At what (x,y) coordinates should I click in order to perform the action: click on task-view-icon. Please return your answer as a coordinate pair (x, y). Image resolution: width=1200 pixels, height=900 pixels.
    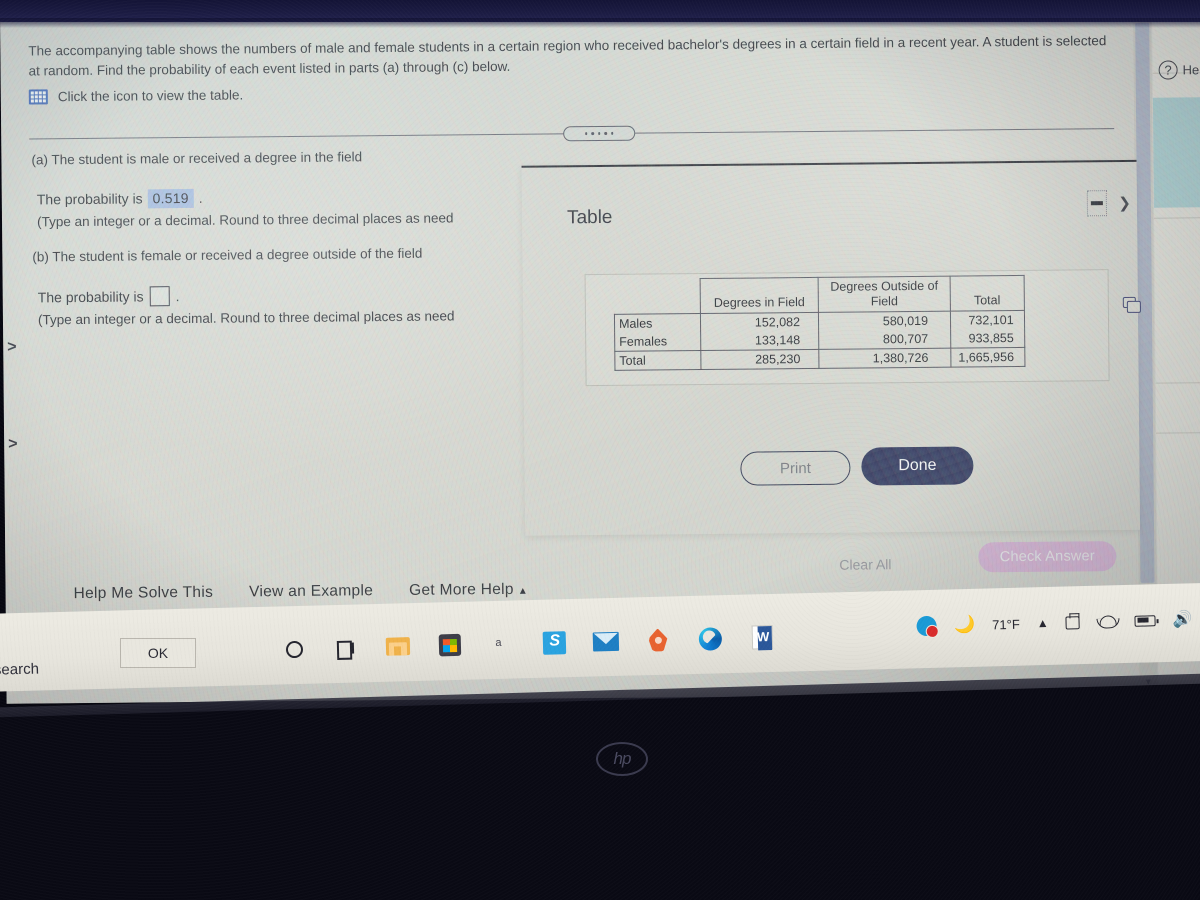
    Looking at the image, I should click on (346, 647).